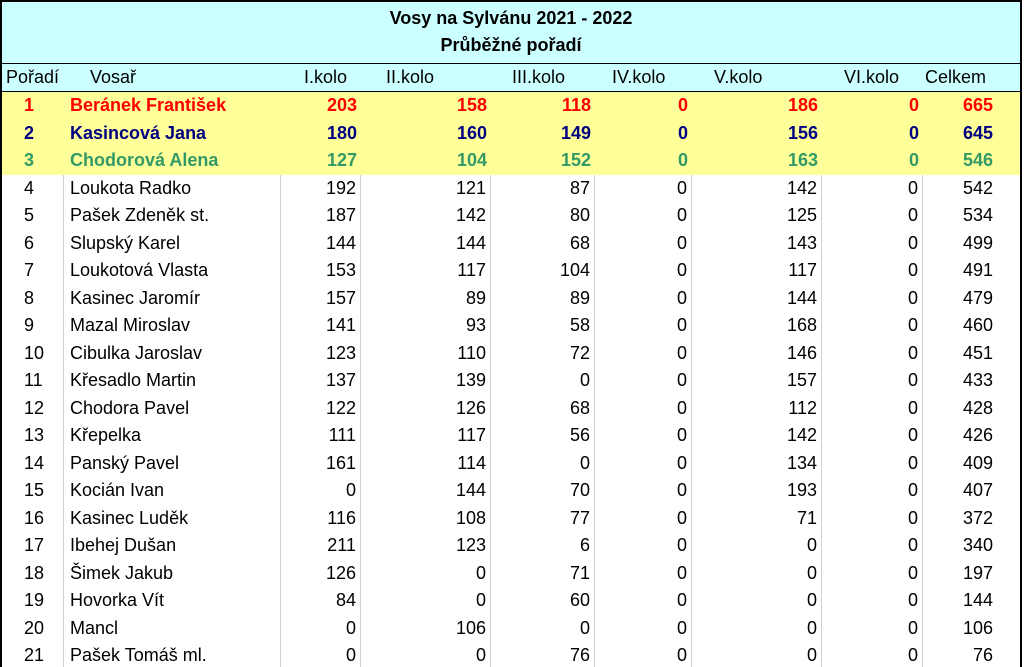 The height and width of the screenshot is (667, 1024). I want to click on cell-k5: 186, so click(802, 105).